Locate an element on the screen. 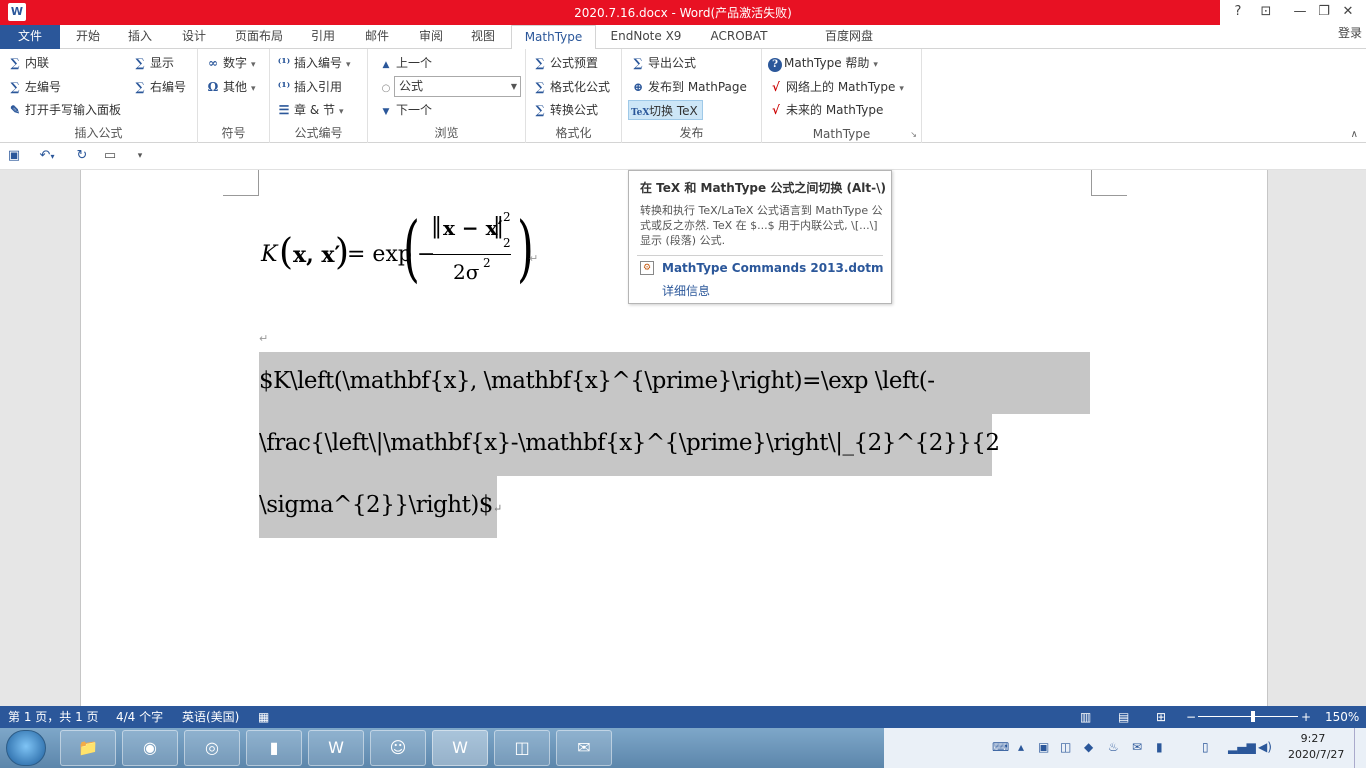 The image size is (1366, 768). toggle-tex-button: TeX切换 TeX is located at coordinates (665, 110).